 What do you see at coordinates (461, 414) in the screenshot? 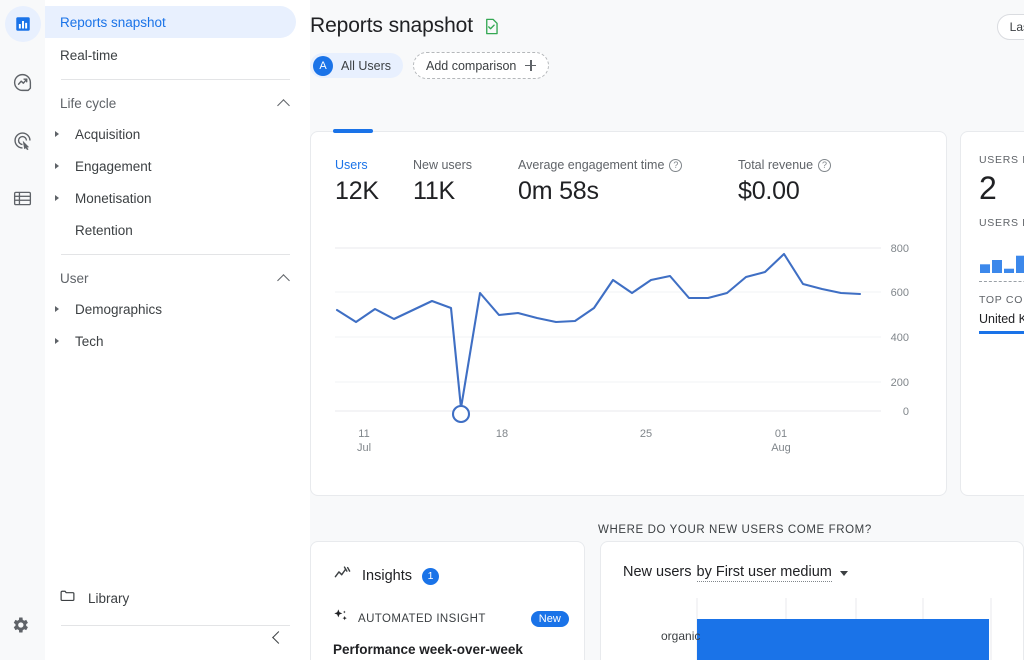
I see `chart-highlight-point` at bounding box center [461, 414].